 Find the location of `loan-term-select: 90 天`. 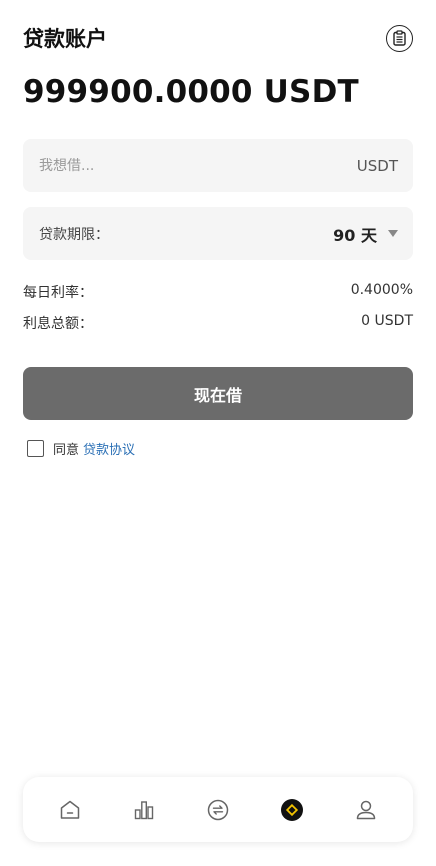

loan-term-select: 90 天 is located at coordinates (365, 234).